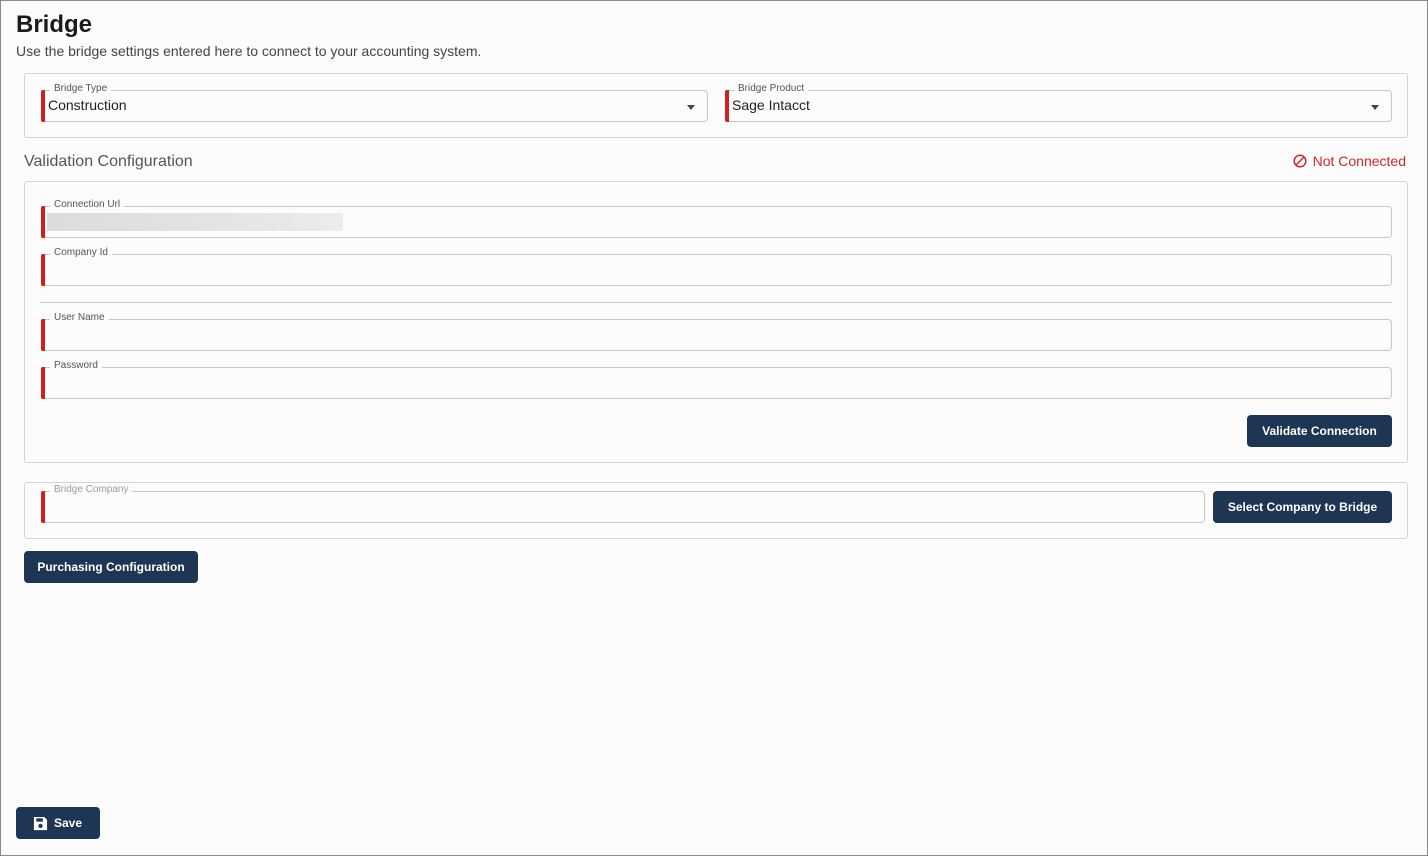 The width and height of the screenshot is (1428, 856). I want to click on bridge-company-label: Bridge Company, so click(91, 490).